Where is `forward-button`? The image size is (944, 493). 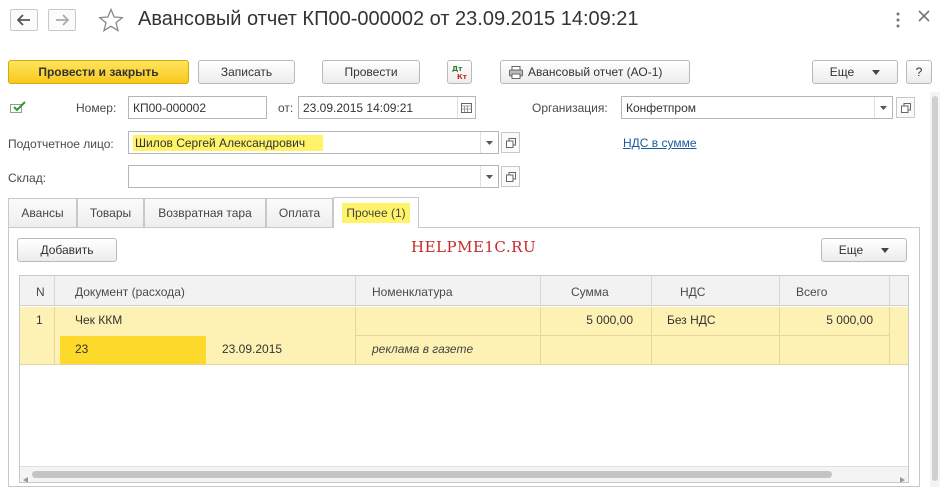
forward-button is located at coordinates (62, 20).